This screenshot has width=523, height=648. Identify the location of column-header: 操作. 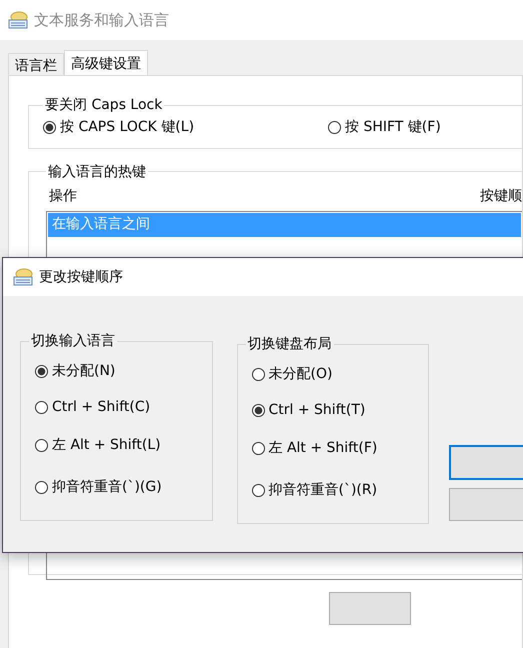
(63, 195).